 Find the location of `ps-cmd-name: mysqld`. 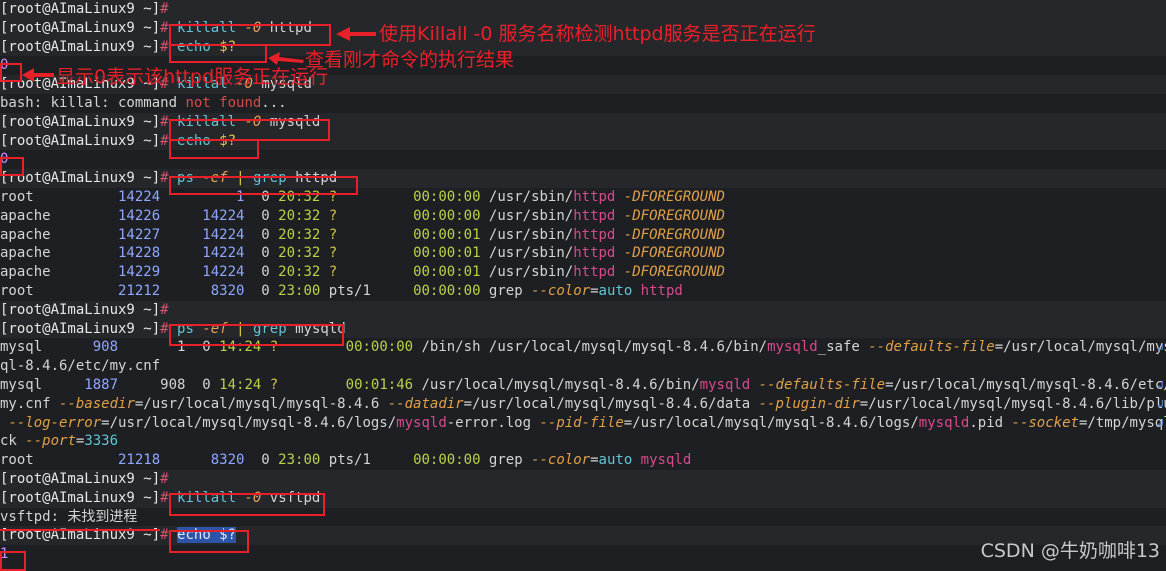

ps-cmd-name: mysqld is located at coordinates (662, 460).